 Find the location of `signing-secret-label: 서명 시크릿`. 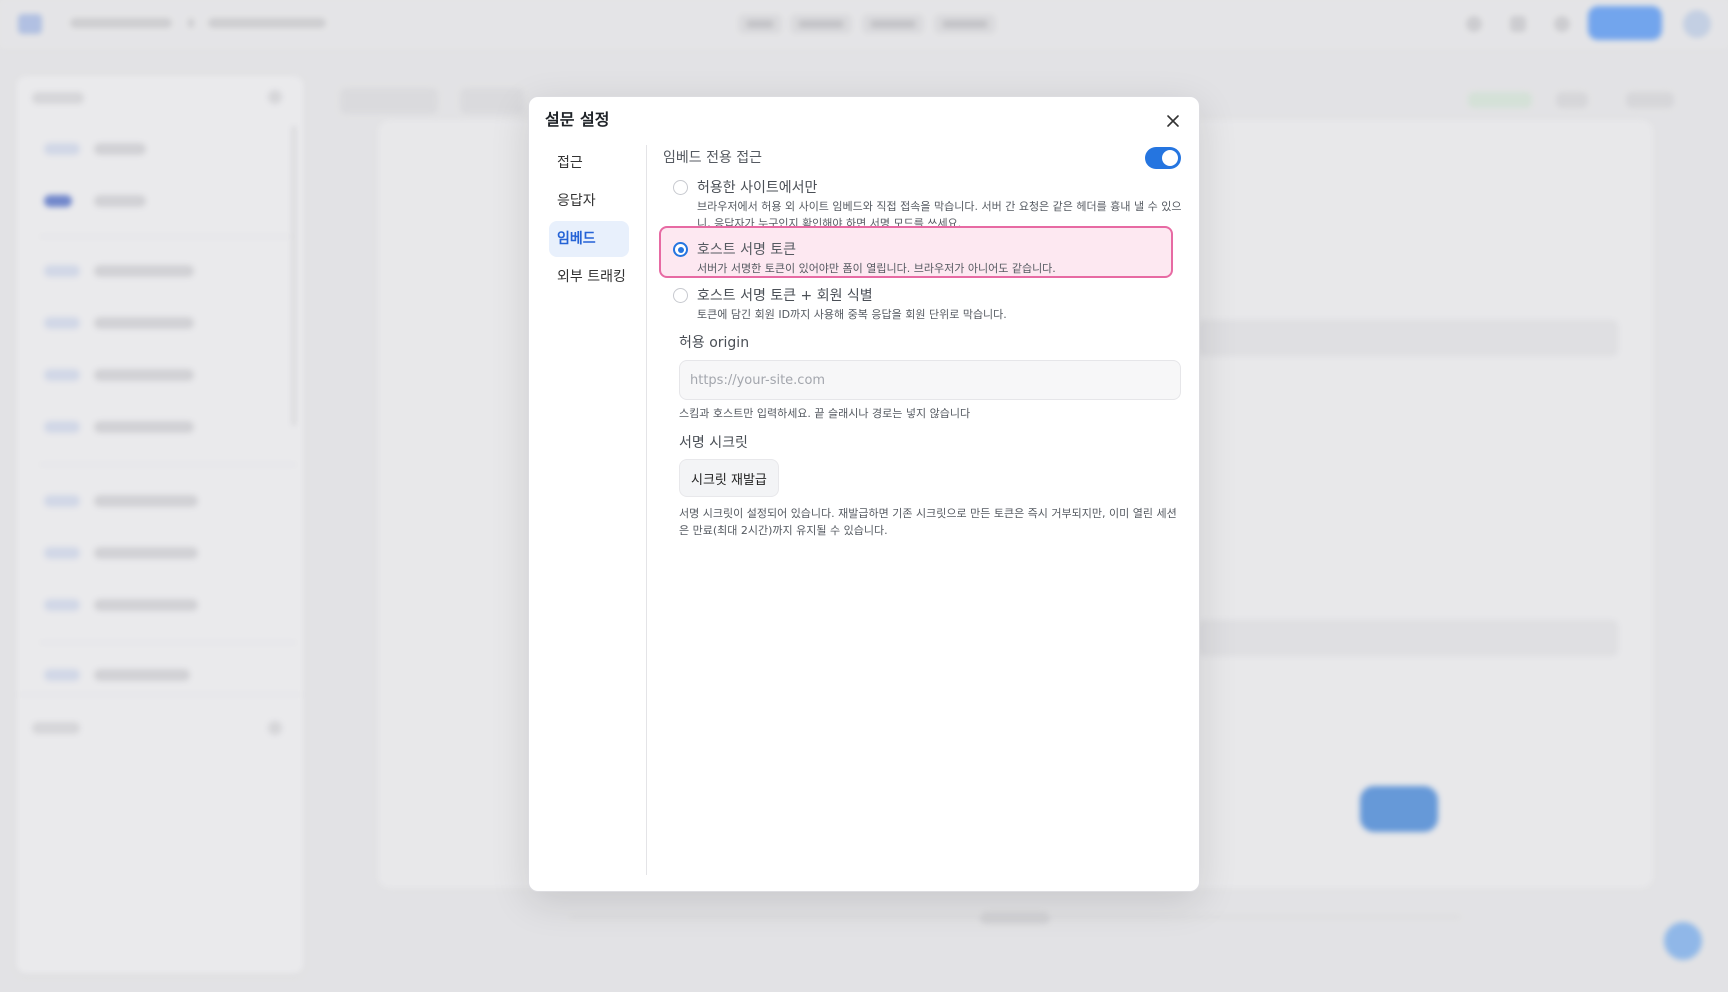

signing-secret-label: 서명 시크릿 is located at coordinates (713, 443).